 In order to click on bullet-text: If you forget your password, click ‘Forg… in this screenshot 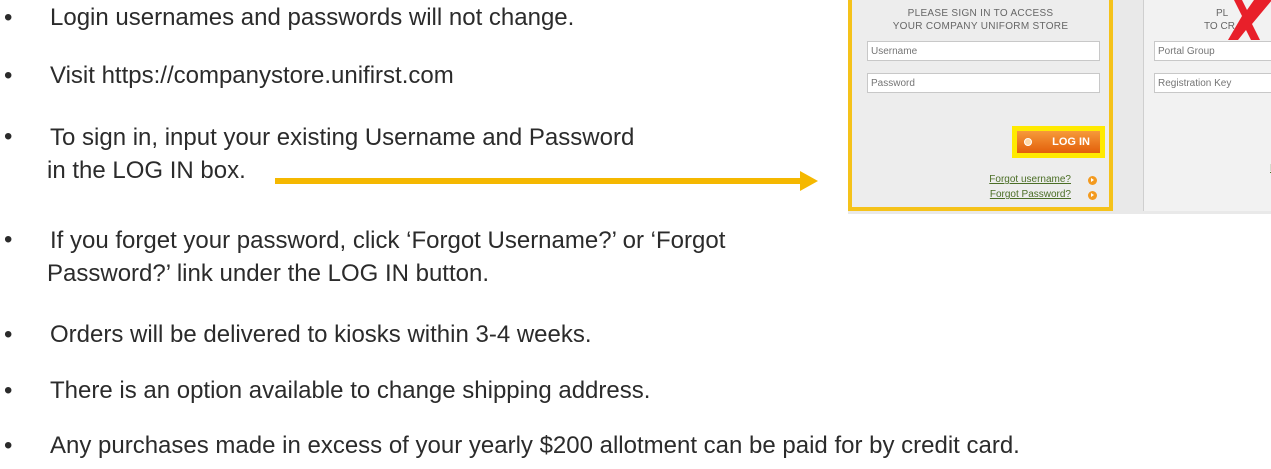, I will do `click(386, 257)`.